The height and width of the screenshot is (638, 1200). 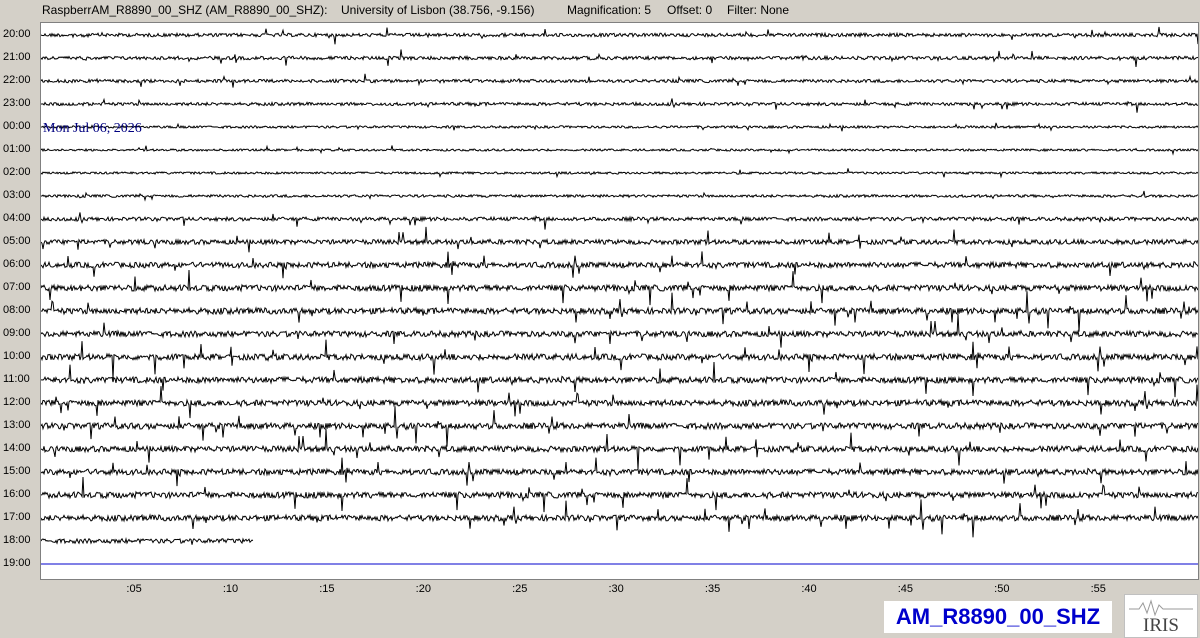 I want to click on minute-tick-55: :55, so click(x=1098, y=589).